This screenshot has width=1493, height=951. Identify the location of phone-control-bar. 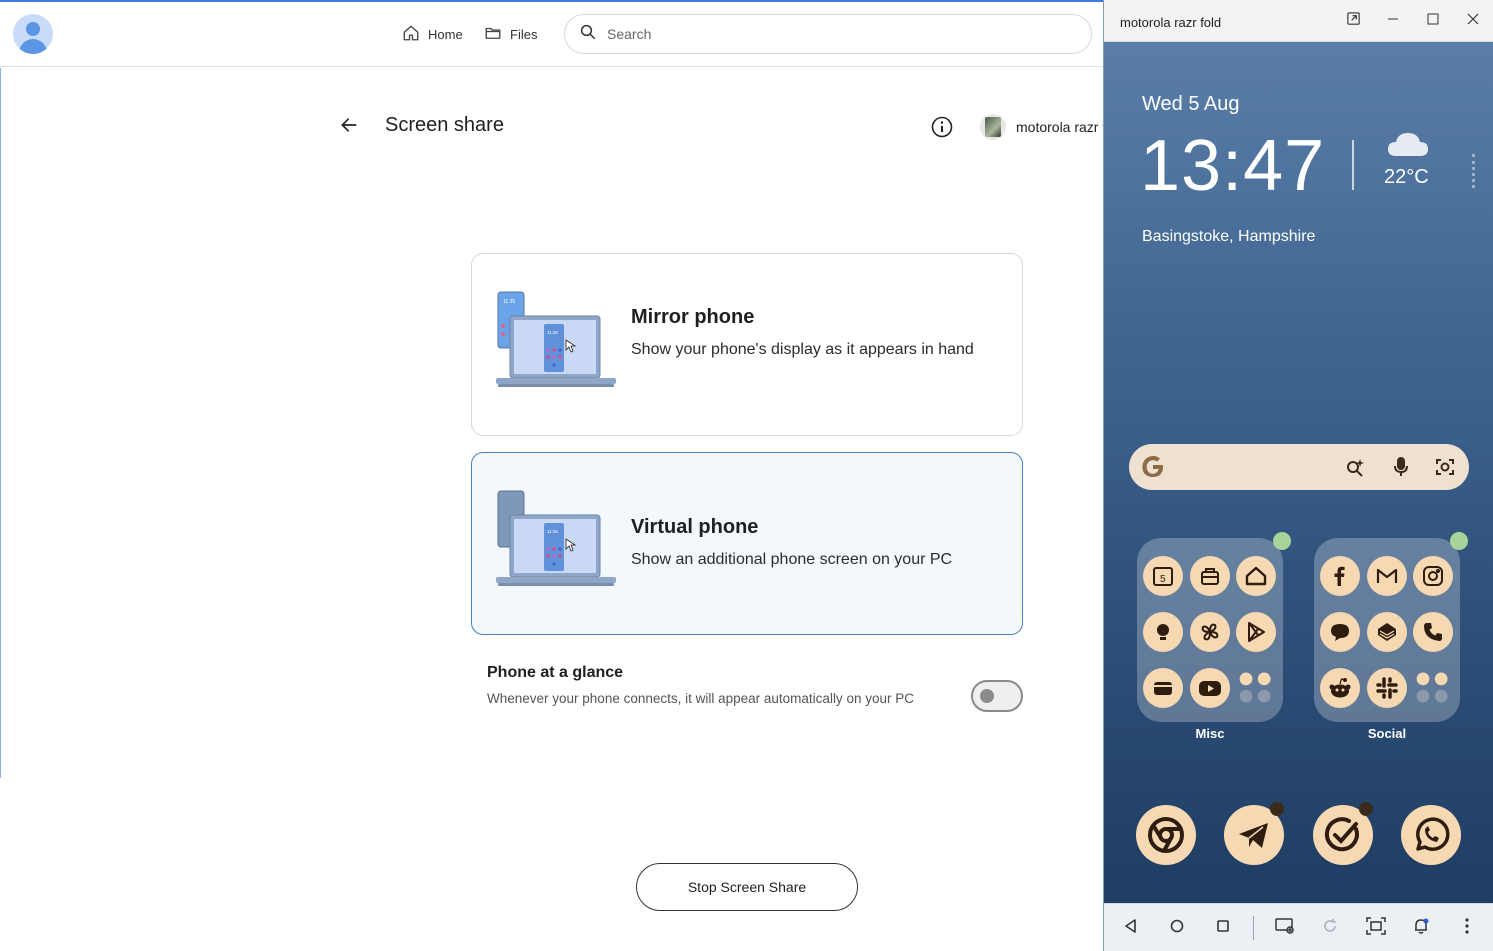
(1298, 927).